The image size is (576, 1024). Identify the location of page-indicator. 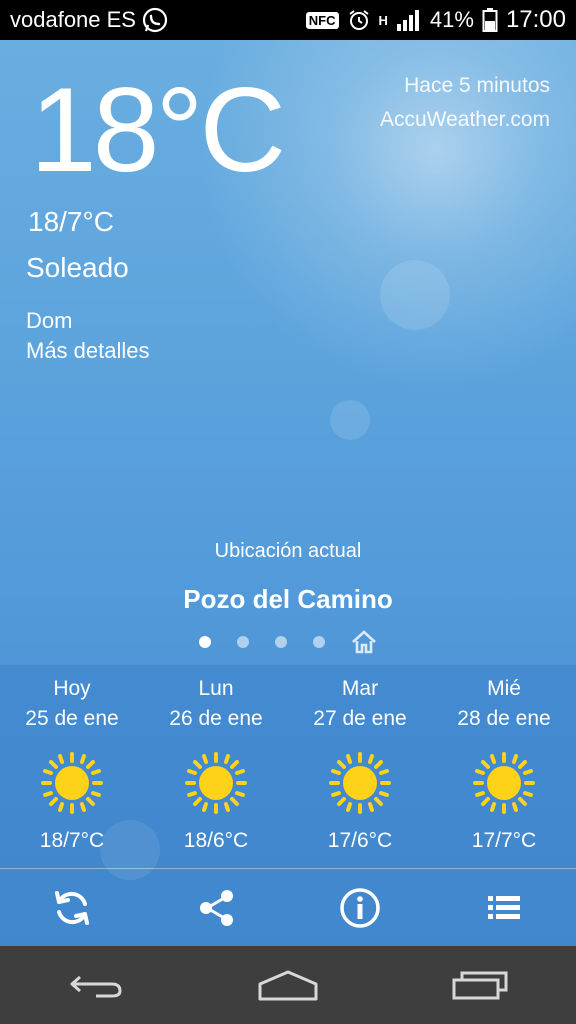
(288, 642).